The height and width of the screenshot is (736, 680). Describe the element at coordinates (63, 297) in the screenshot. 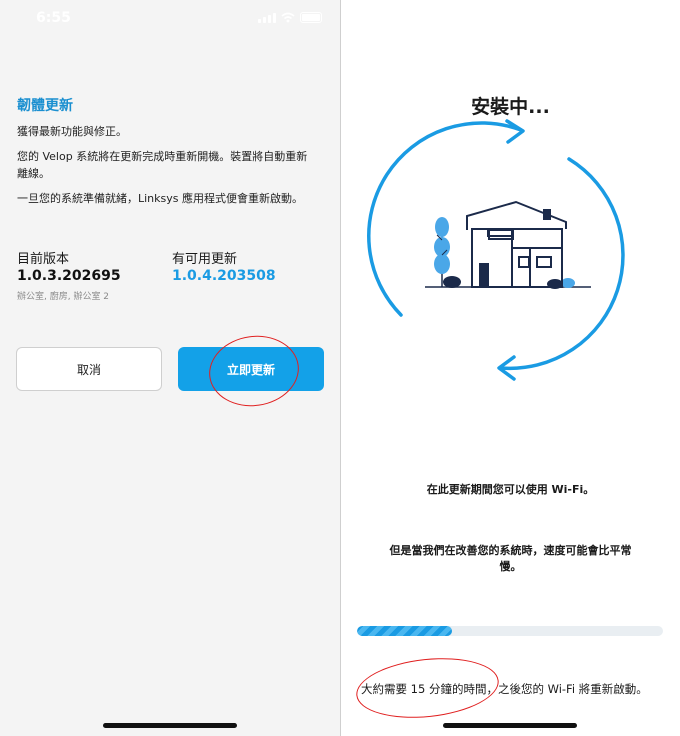

I see `current-version-nodes: 辦公室, 廚房, 辦公室 2` at that location.